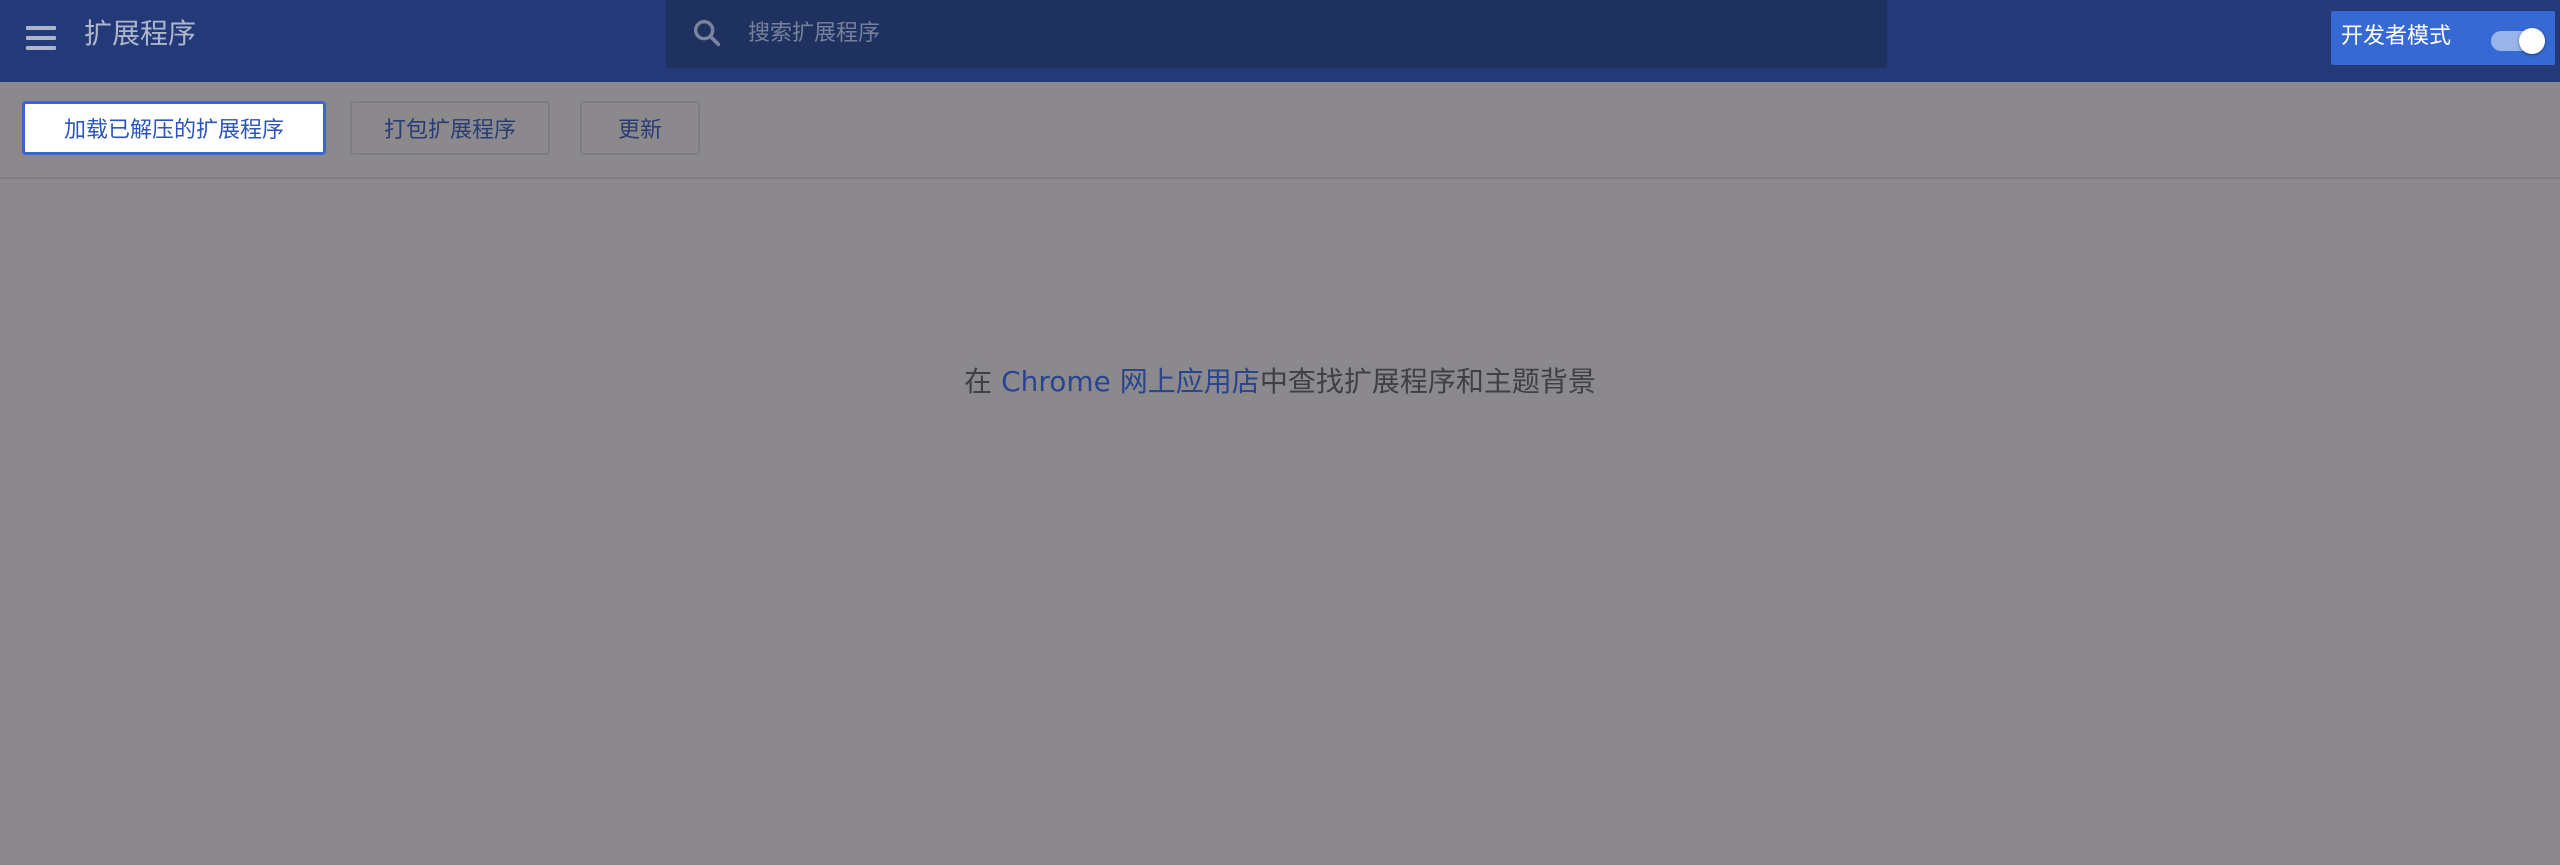  Describe the element at coordinates (1298, 33) in the screenshot. I see `search-input` at that location.